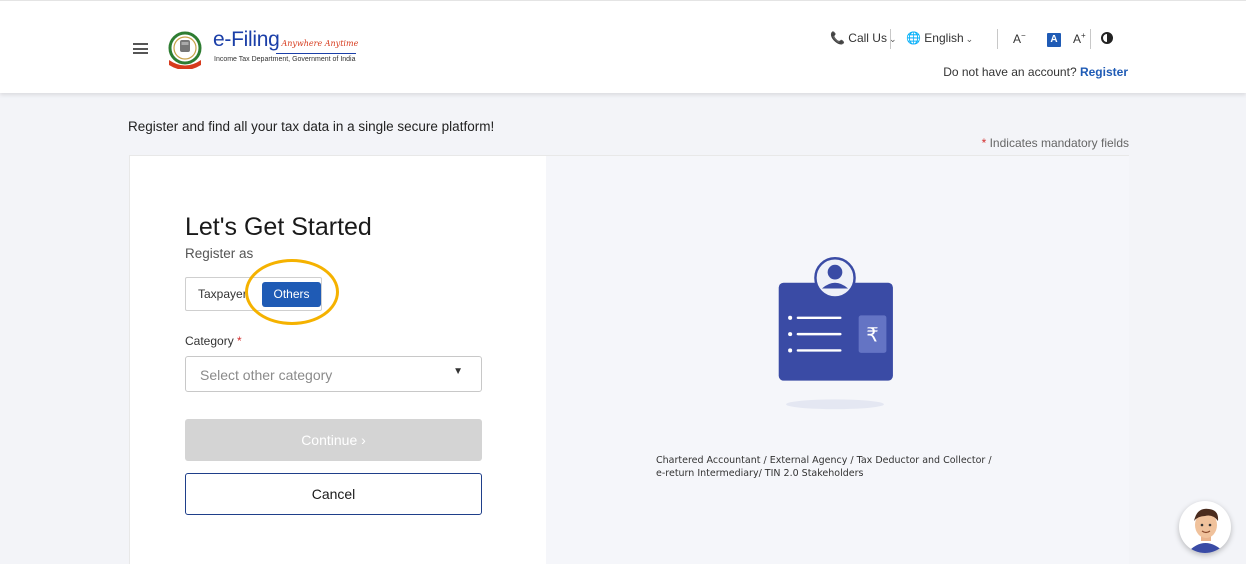 This screenshot has height=564, width=1246. Describe the element at coordinates (1107, 38) in the screenshot. I see `contrast-toggle-icon` at that location.